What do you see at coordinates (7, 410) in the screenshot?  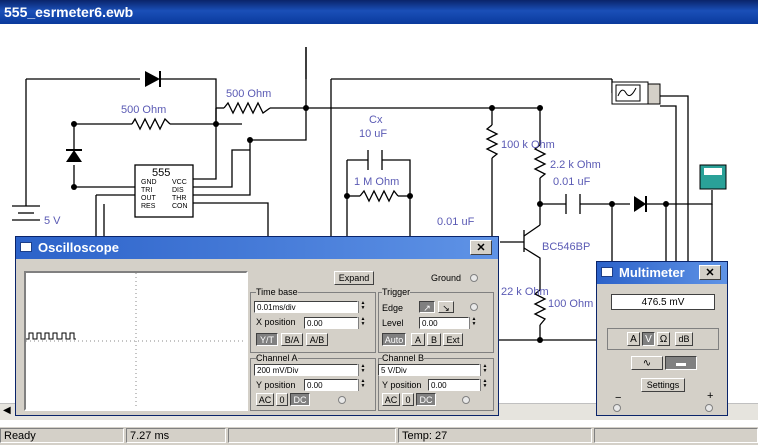 I see `scroll-left-icon: ◀` at bounding box center [7, 410].